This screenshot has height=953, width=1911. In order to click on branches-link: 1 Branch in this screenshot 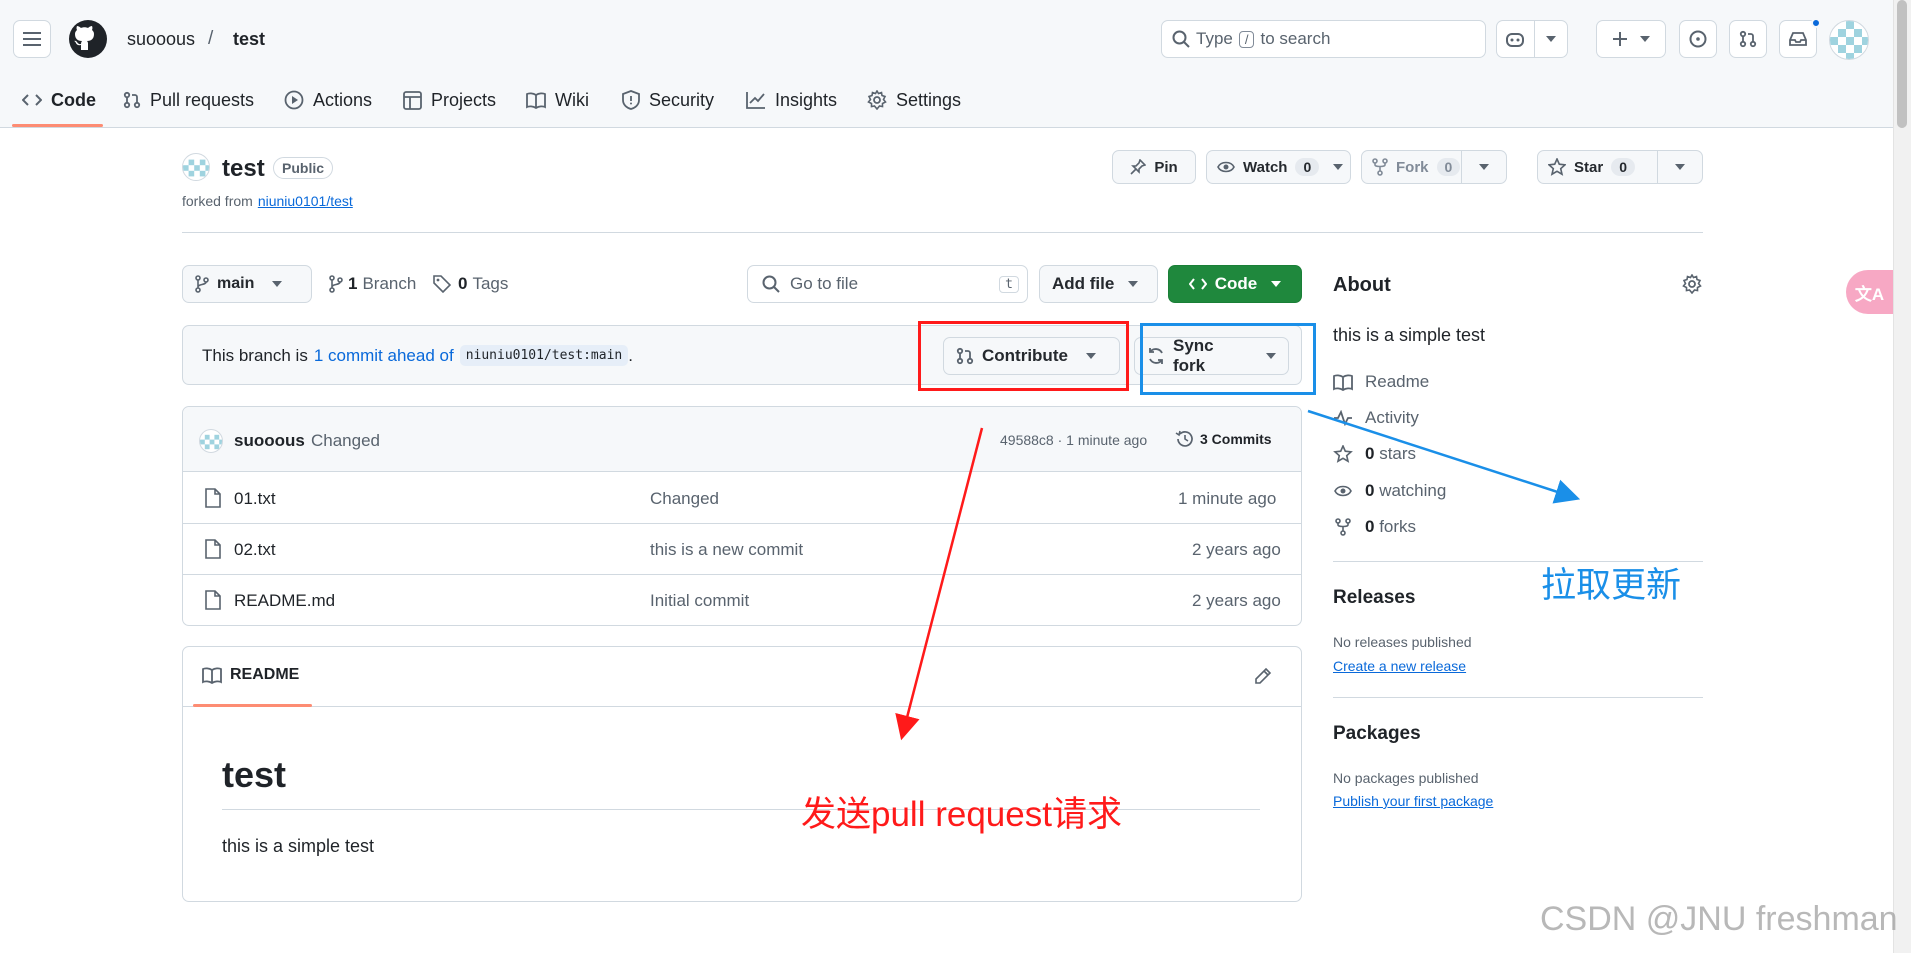, I will do `click(372, 284)`.